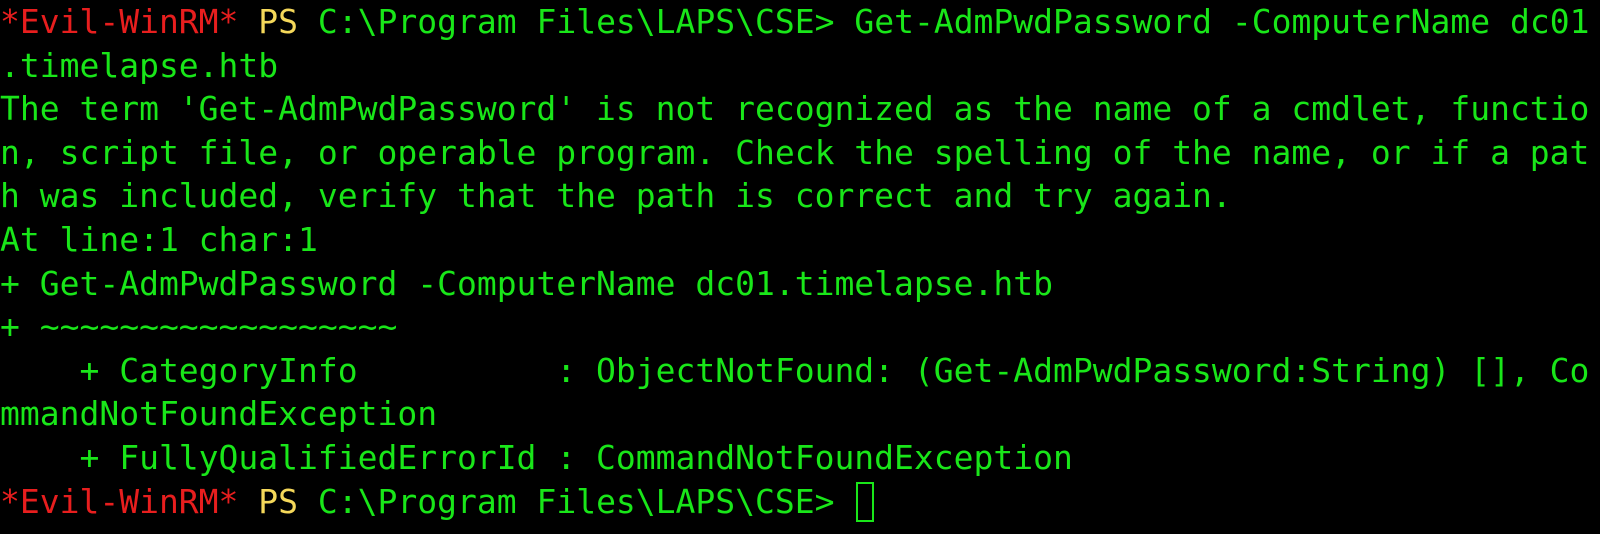 This screenshot has width=1600, height=534. Describe the element at coordinates (119, 501) in the screenshot. I see `active-prompt-tag: *Evil-WinRM*` at that location.